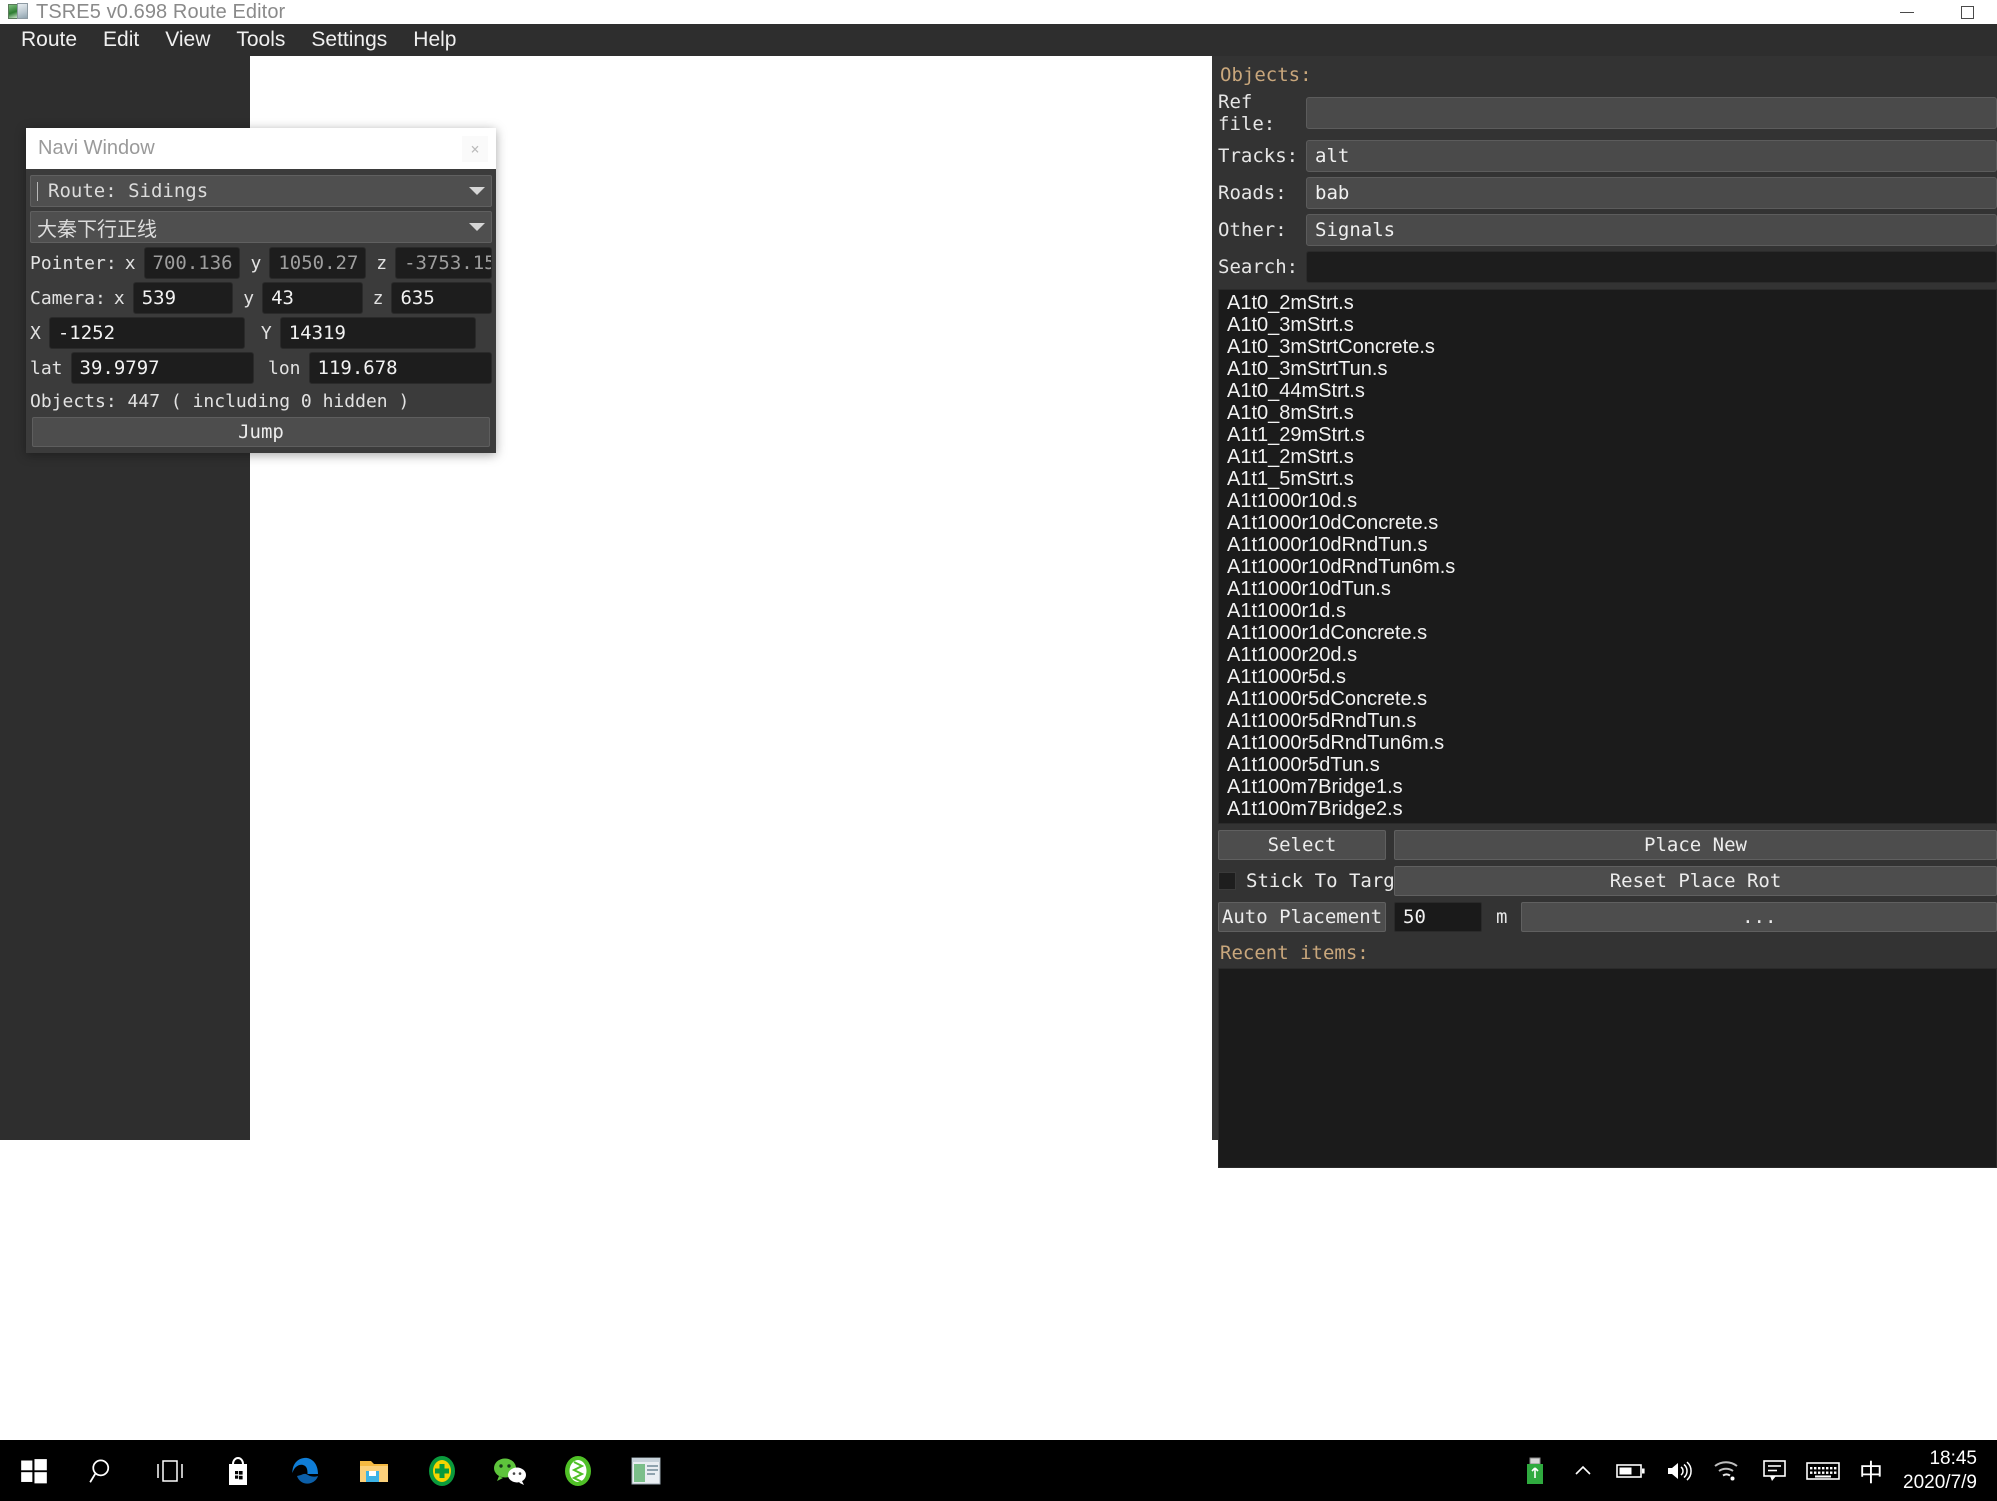  I want to click on volume-tray-icon, so click(1679, 1470).